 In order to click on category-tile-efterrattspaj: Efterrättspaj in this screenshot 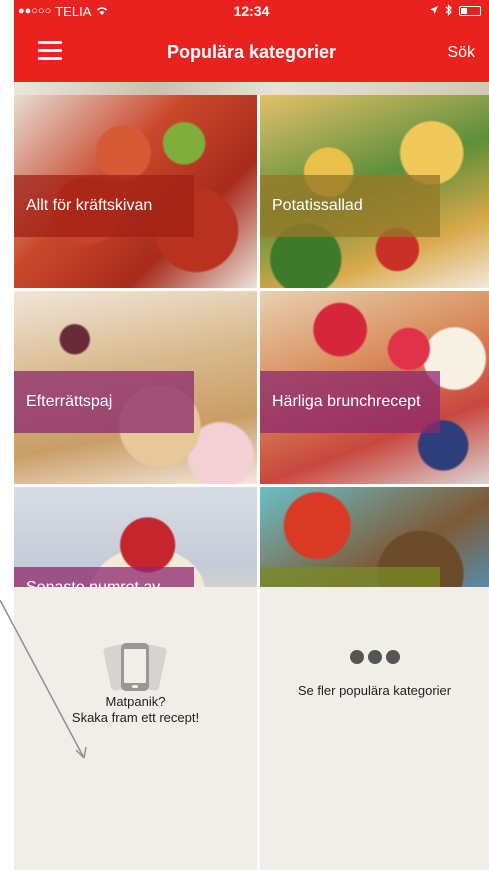, I will do `click(135, 387)`.